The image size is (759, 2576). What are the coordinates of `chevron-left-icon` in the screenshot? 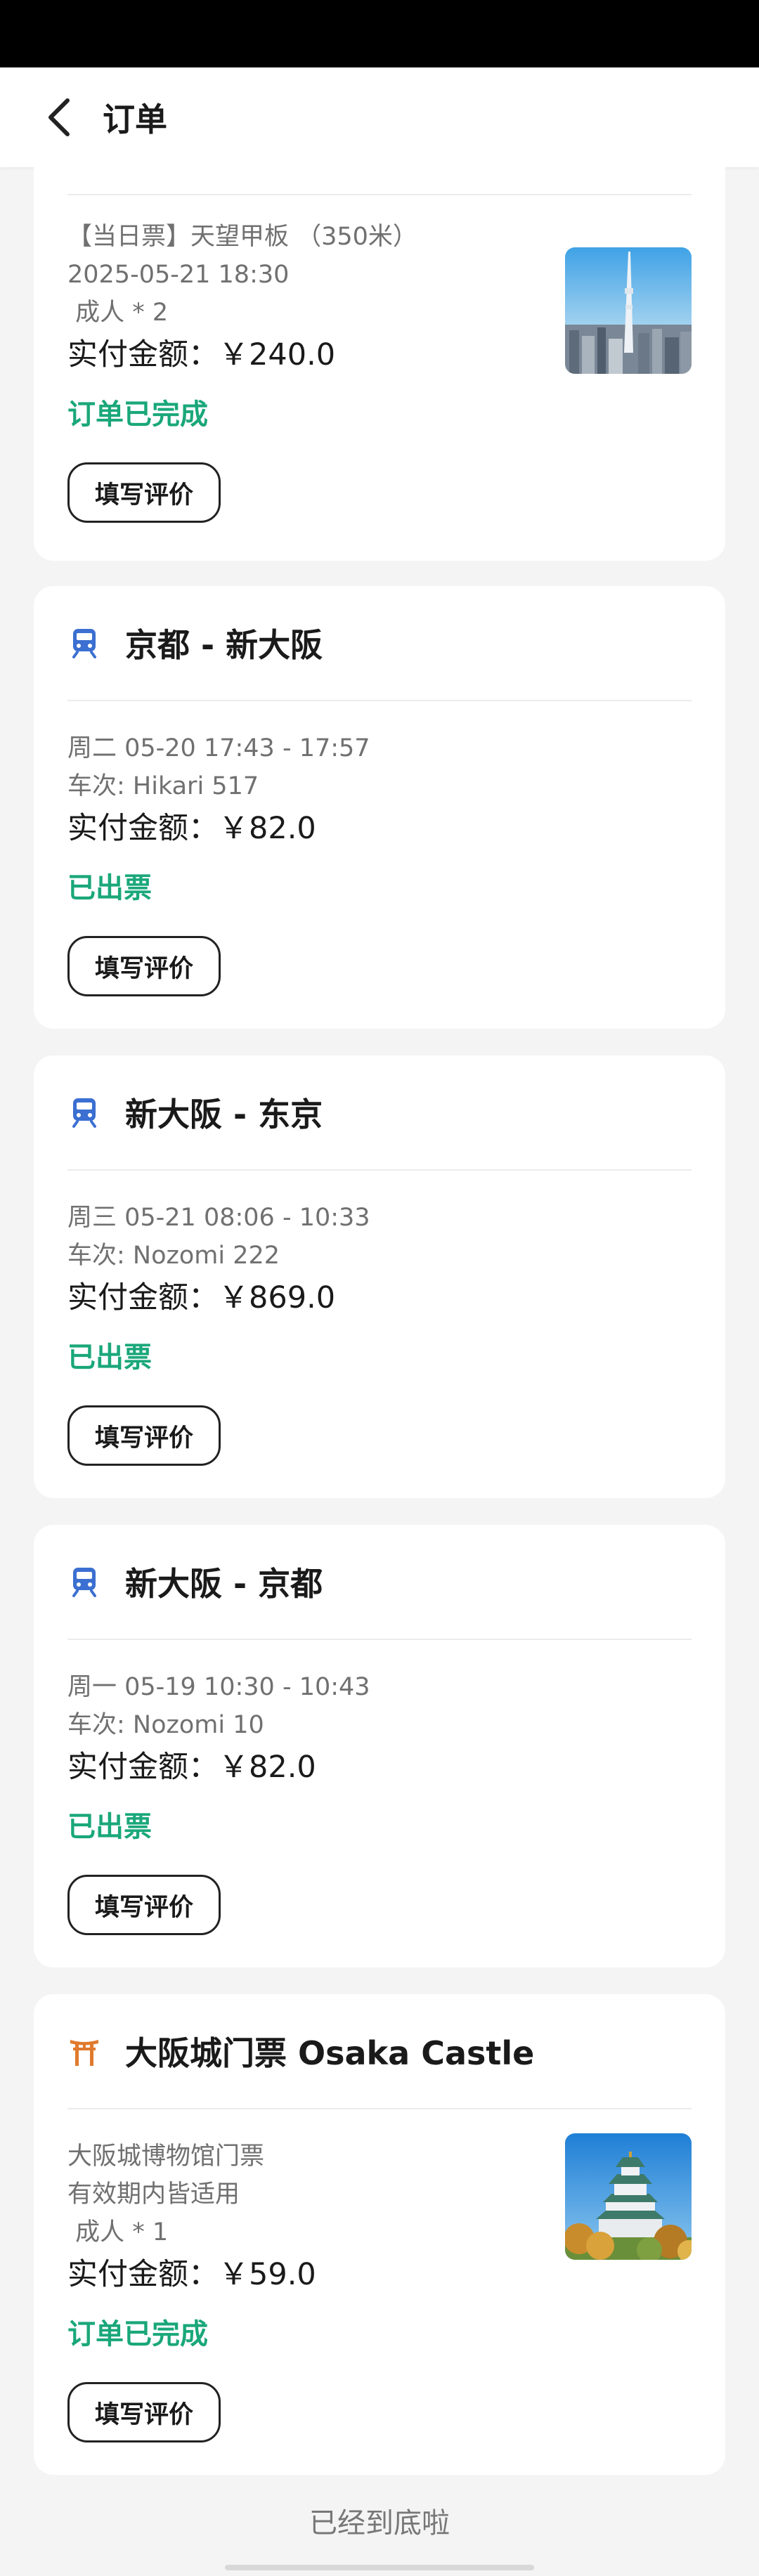 It's located at (59, 117).